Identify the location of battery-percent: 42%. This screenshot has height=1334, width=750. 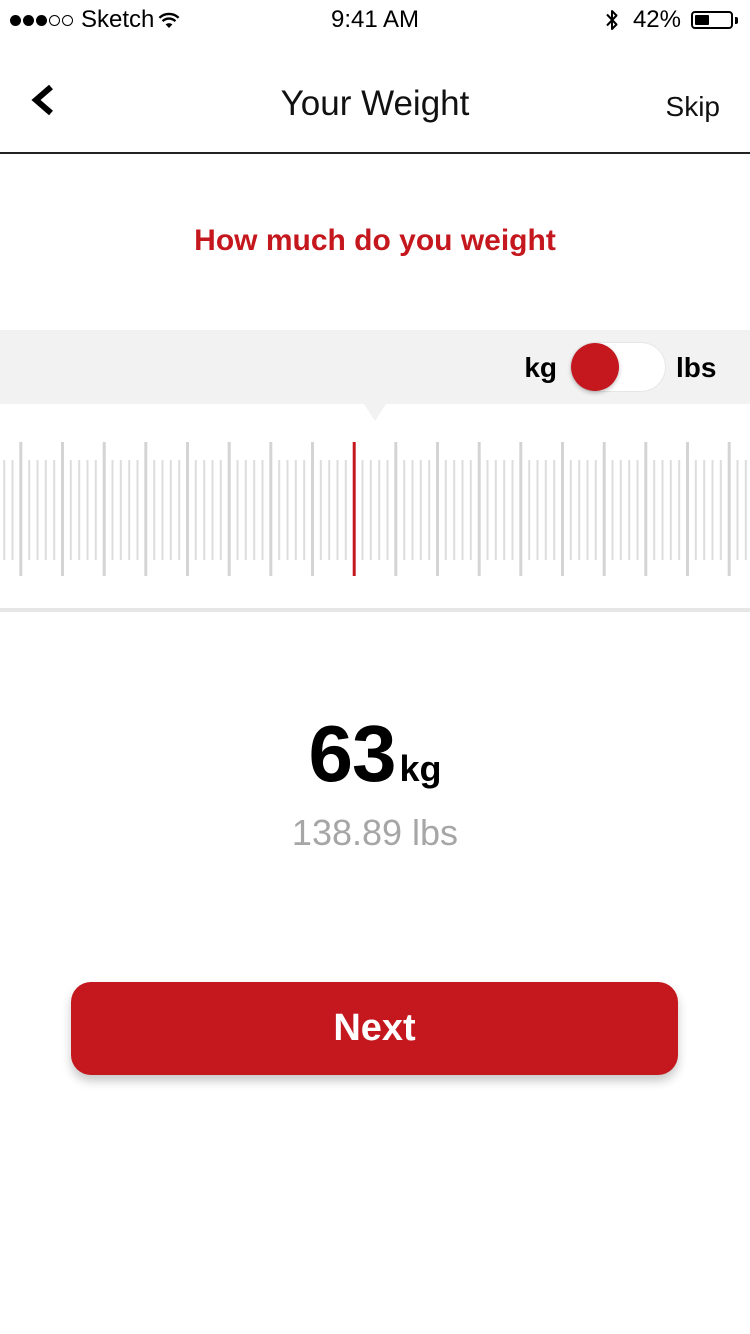
(656, 19).